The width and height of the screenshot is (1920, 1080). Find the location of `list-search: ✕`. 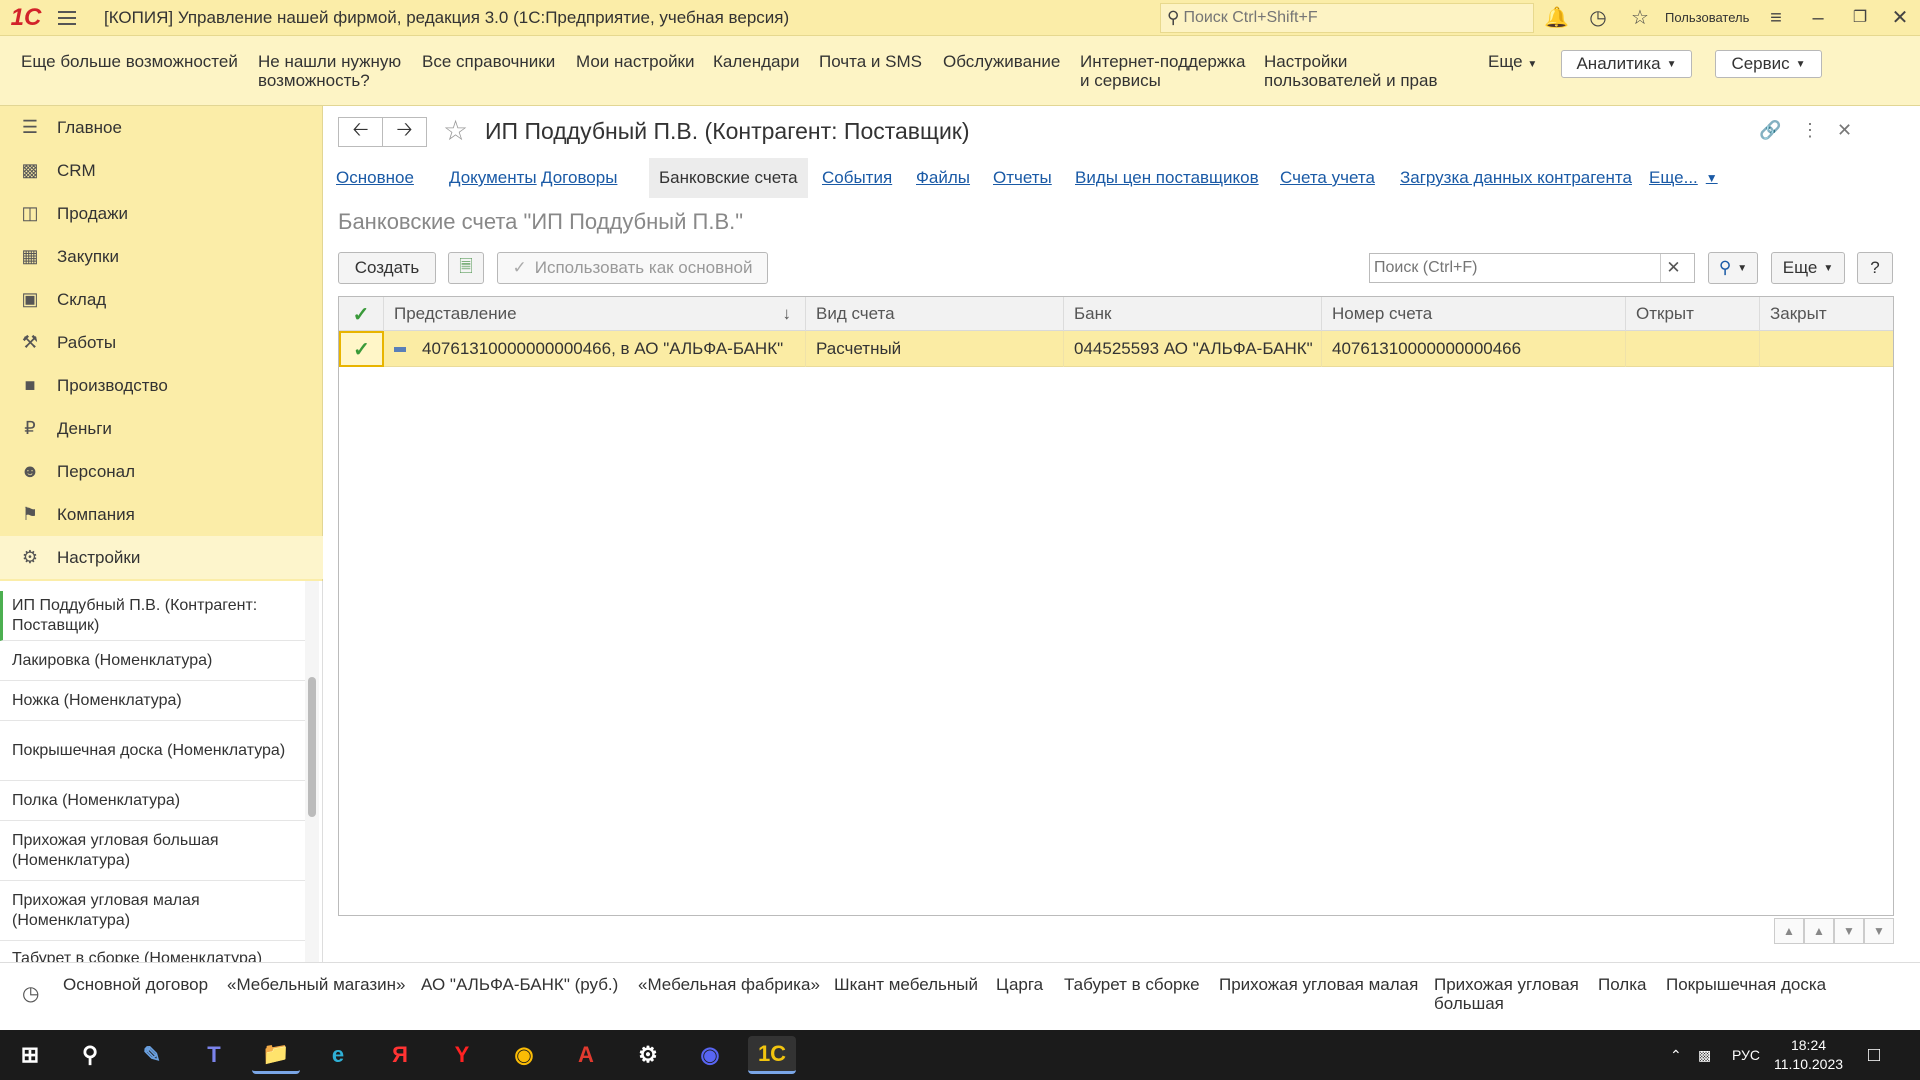

list-search: ✕ is located at coordinates (1532, 268).